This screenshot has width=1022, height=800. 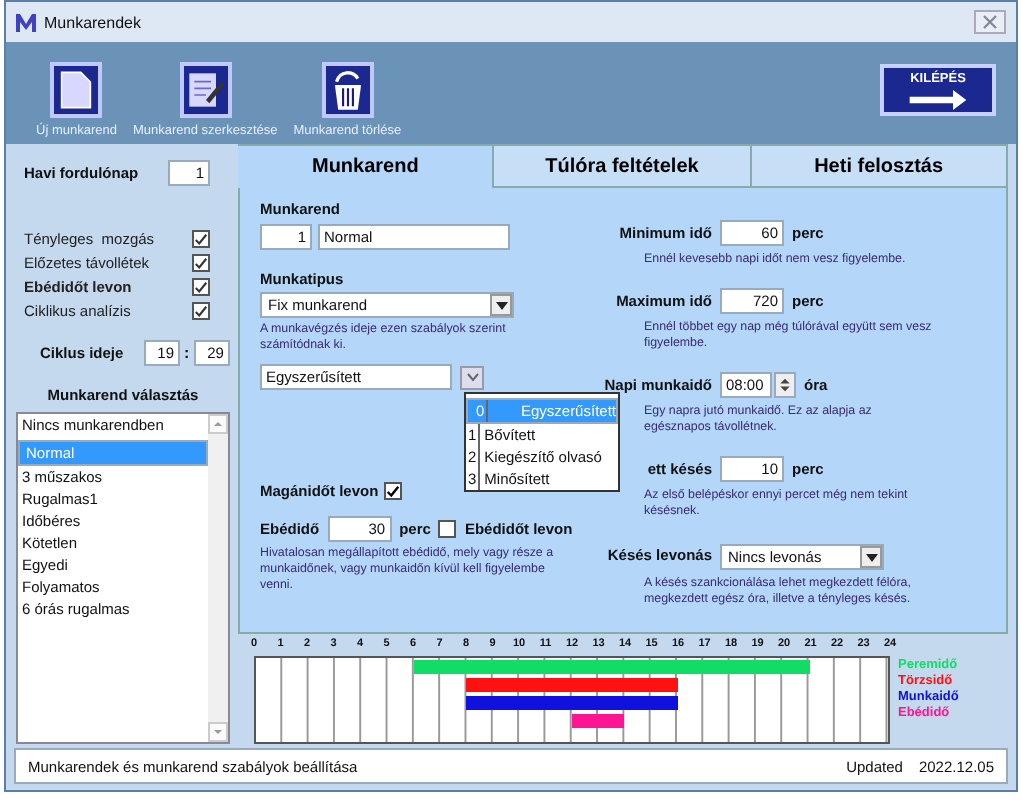 I want to click on scroll-down-icon, so click(x=218, y=732).